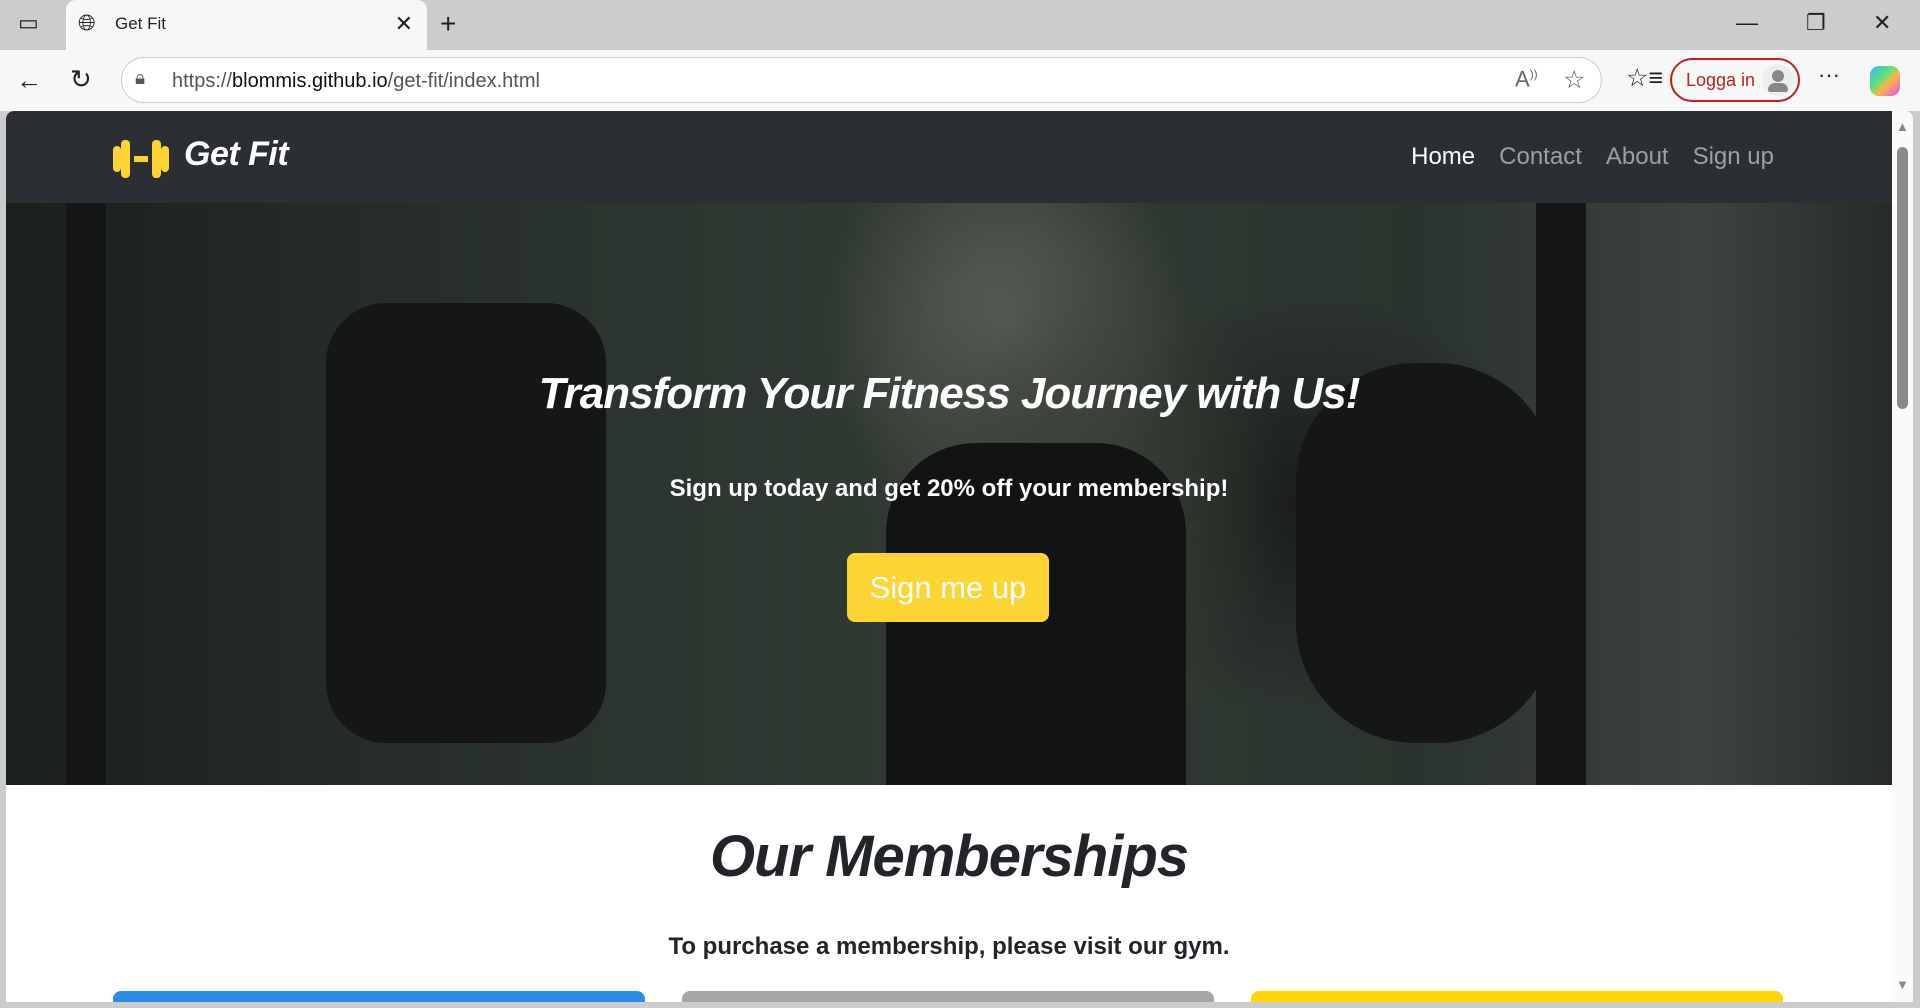  Describe the element at coordinates (949, 393) in the screenshot. I see `hero-headline: Transform Your Fitness Journey with Us!` at that location.